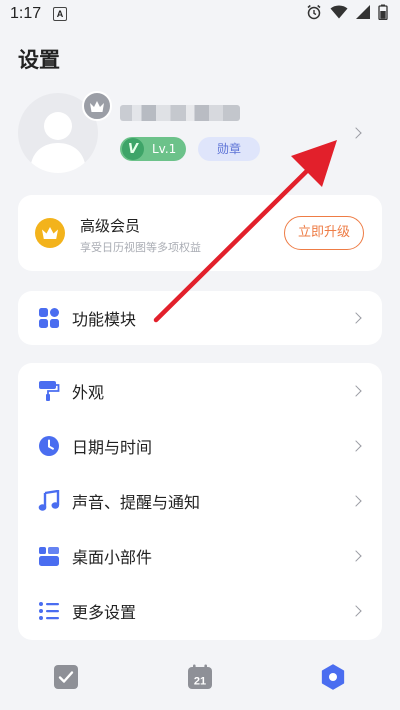  Describe the element at coordinates (153, 149) in the screenshot. I see `level-badge: V Lv.1` at that location.